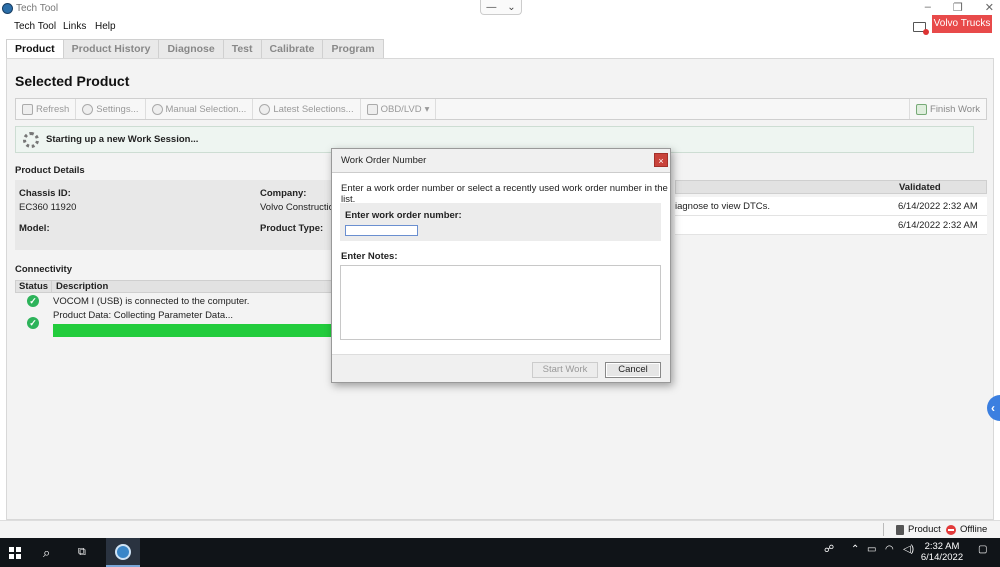  Describe the element at coordinates (50, 170) in the screenshot. I see `product-details-heading: Product Details` at that location.